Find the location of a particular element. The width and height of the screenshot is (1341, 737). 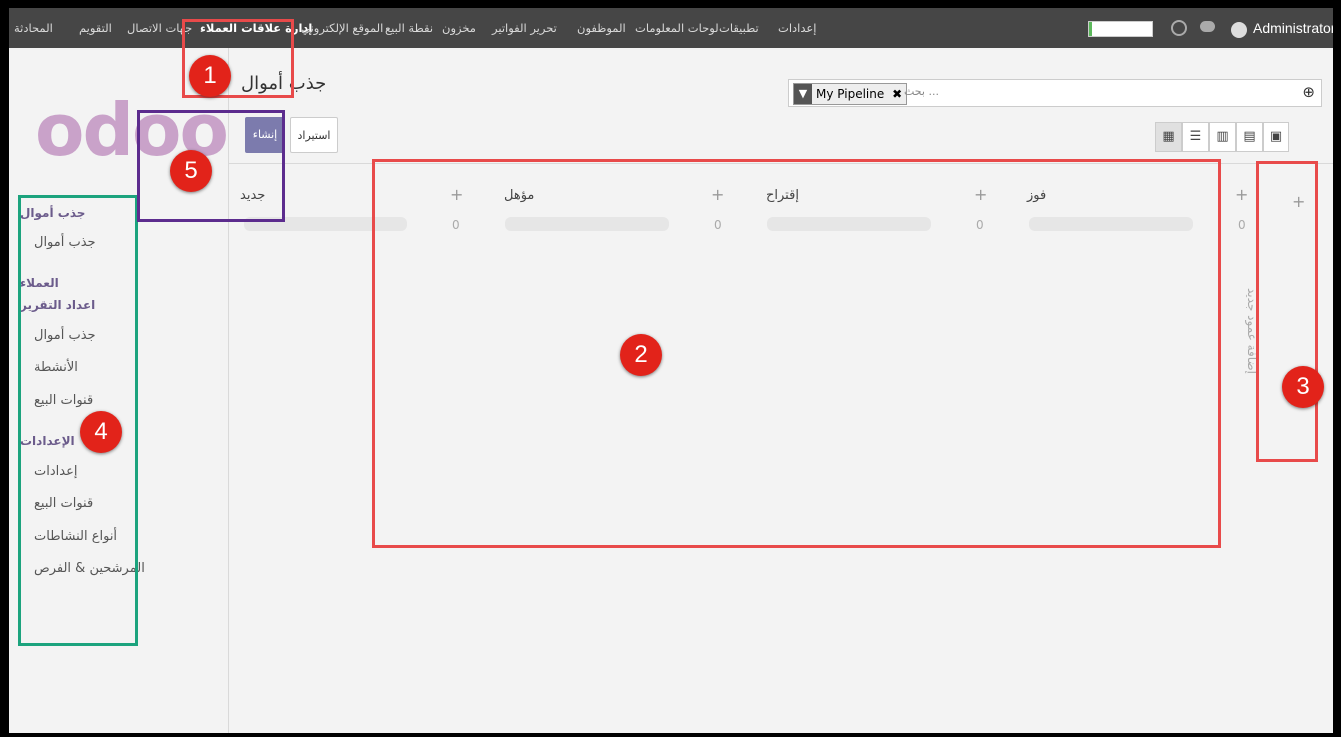

nav-apps: تطبيقات is located at coordinates (739, 28).